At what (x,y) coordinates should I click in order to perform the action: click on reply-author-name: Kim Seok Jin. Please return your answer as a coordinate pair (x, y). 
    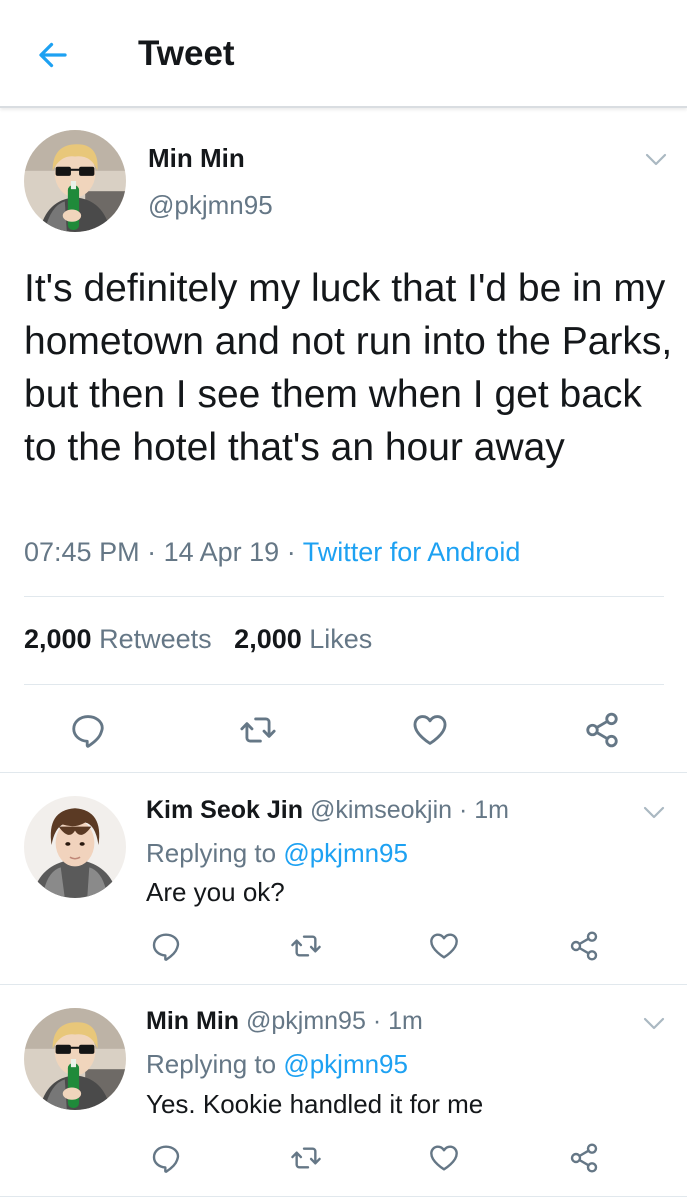
    Looking at the image, I should click on (224, 810).